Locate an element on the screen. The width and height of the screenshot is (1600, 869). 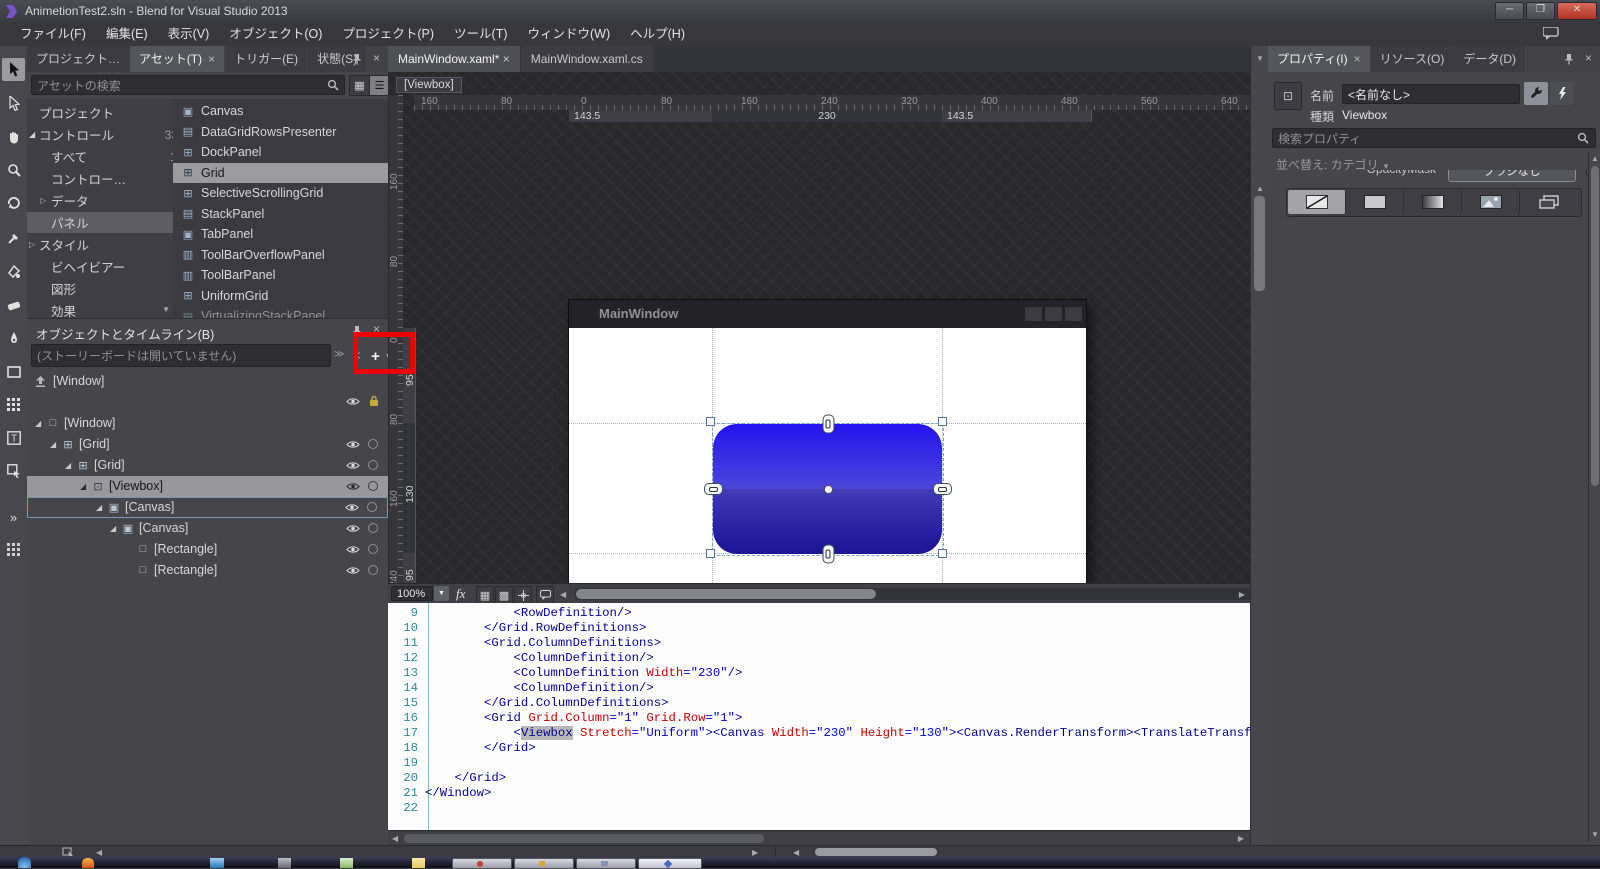
selection-handle-top-left is located at coordinates (710, 421).